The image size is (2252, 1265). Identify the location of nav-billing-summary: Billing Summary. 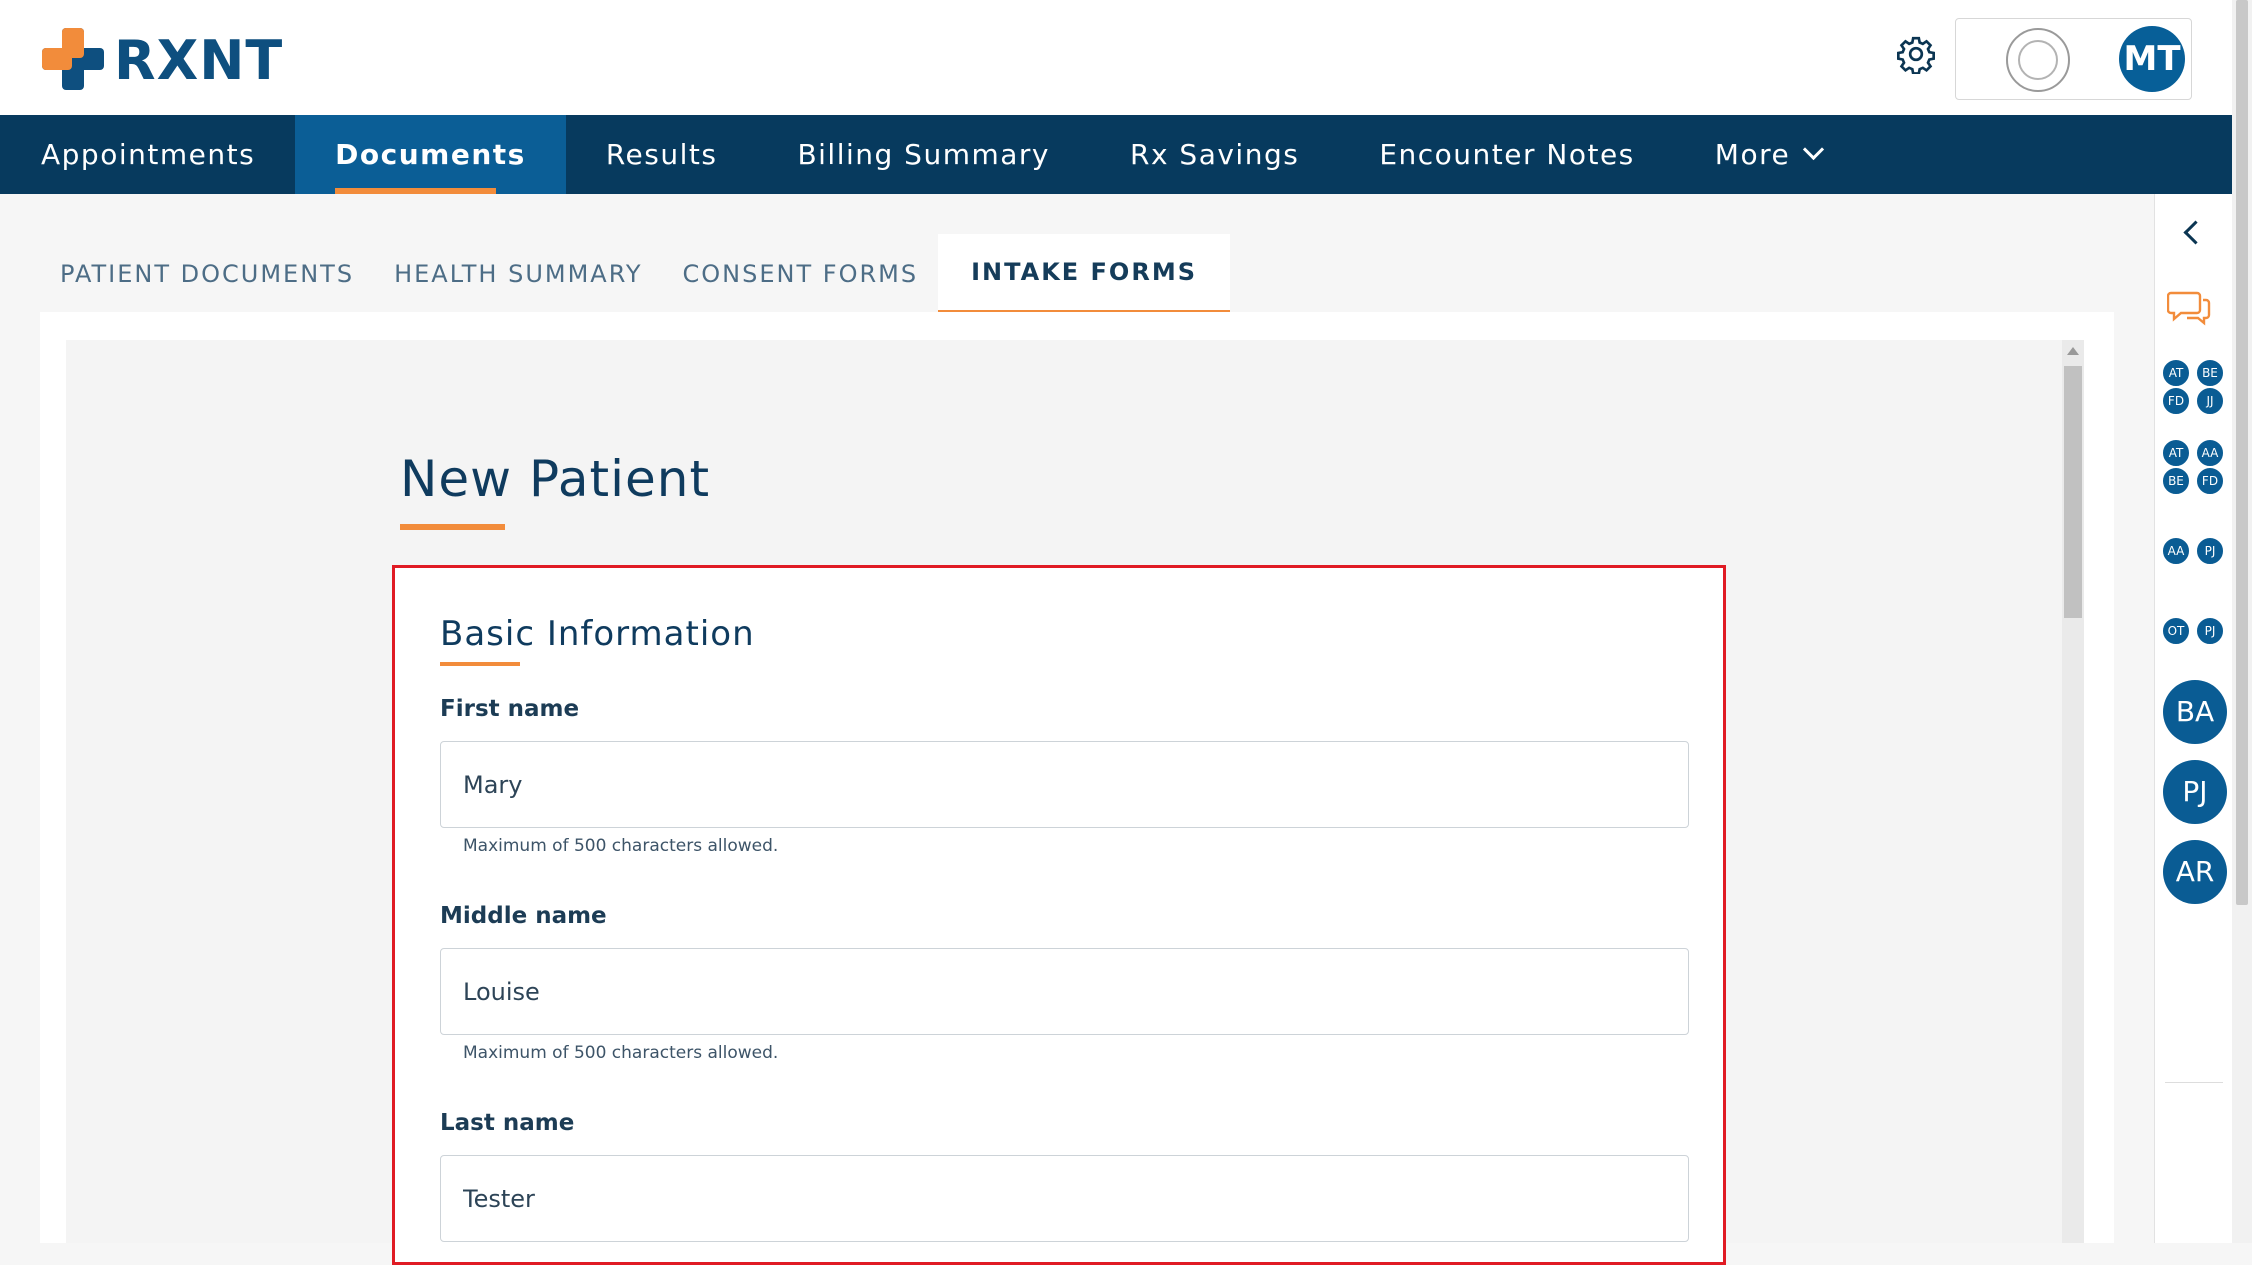
(923, 154).